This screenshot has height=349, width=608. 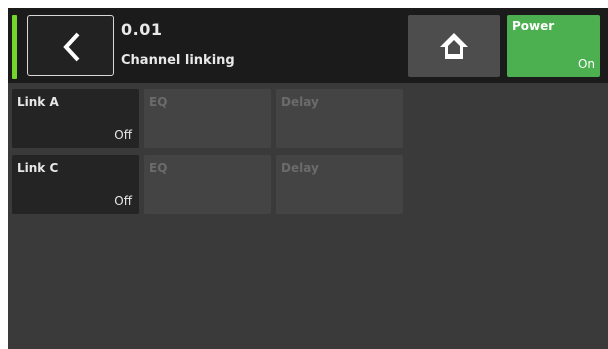 I want to click on eq-a-label: EQ, so click(x=158, y=102).